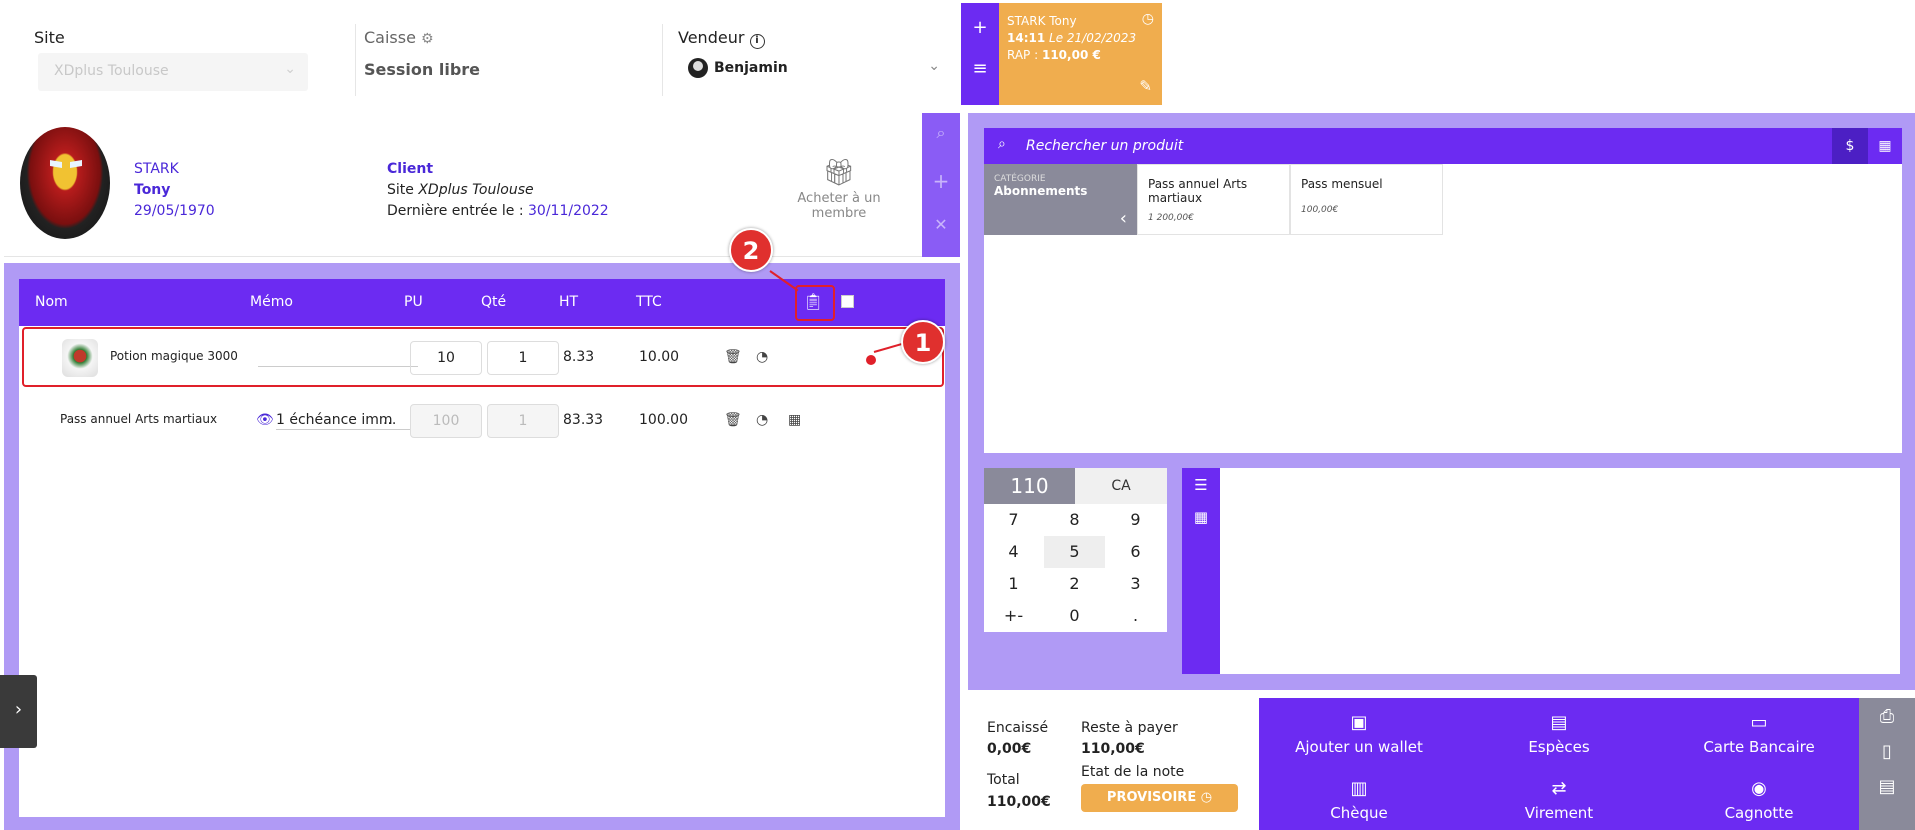  Describe the element at coordinates (1013, 520) in the screenshot. I see `key-7: 7` at that location.